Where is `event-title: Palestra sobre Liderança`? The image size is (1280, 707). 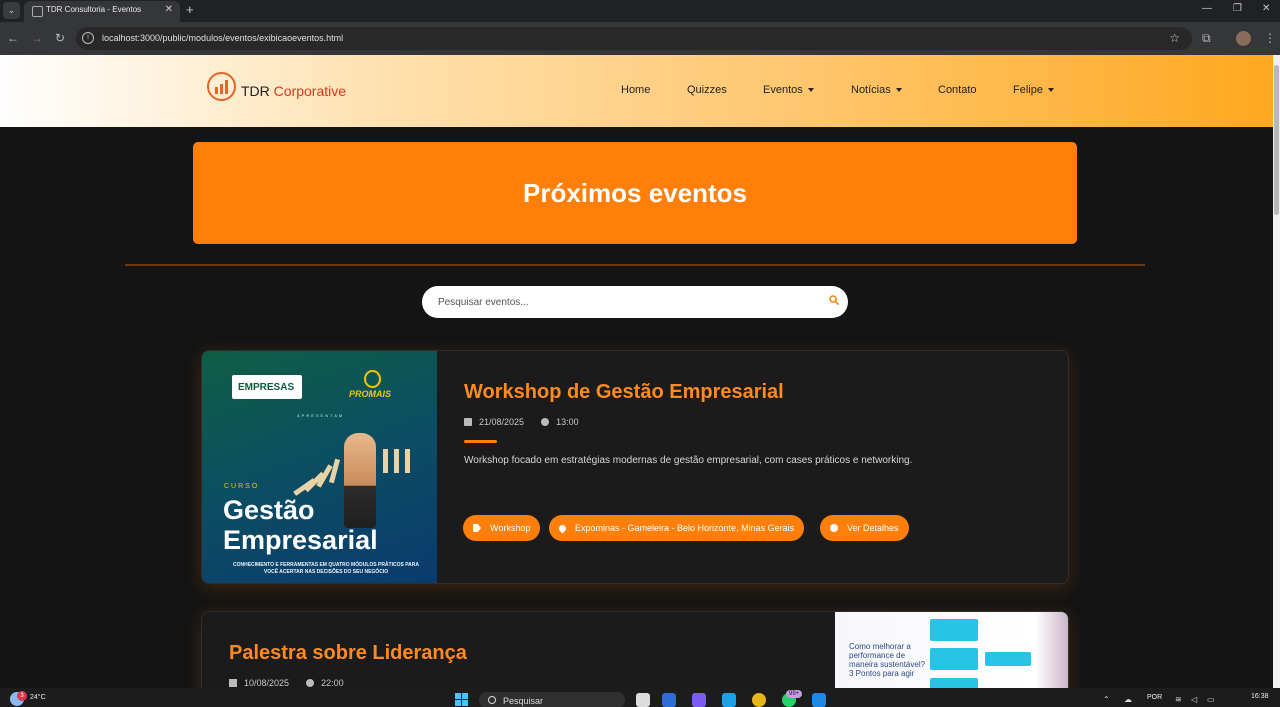
event-title: Palestra sobre Liderança is located at coordinates (348, 653).